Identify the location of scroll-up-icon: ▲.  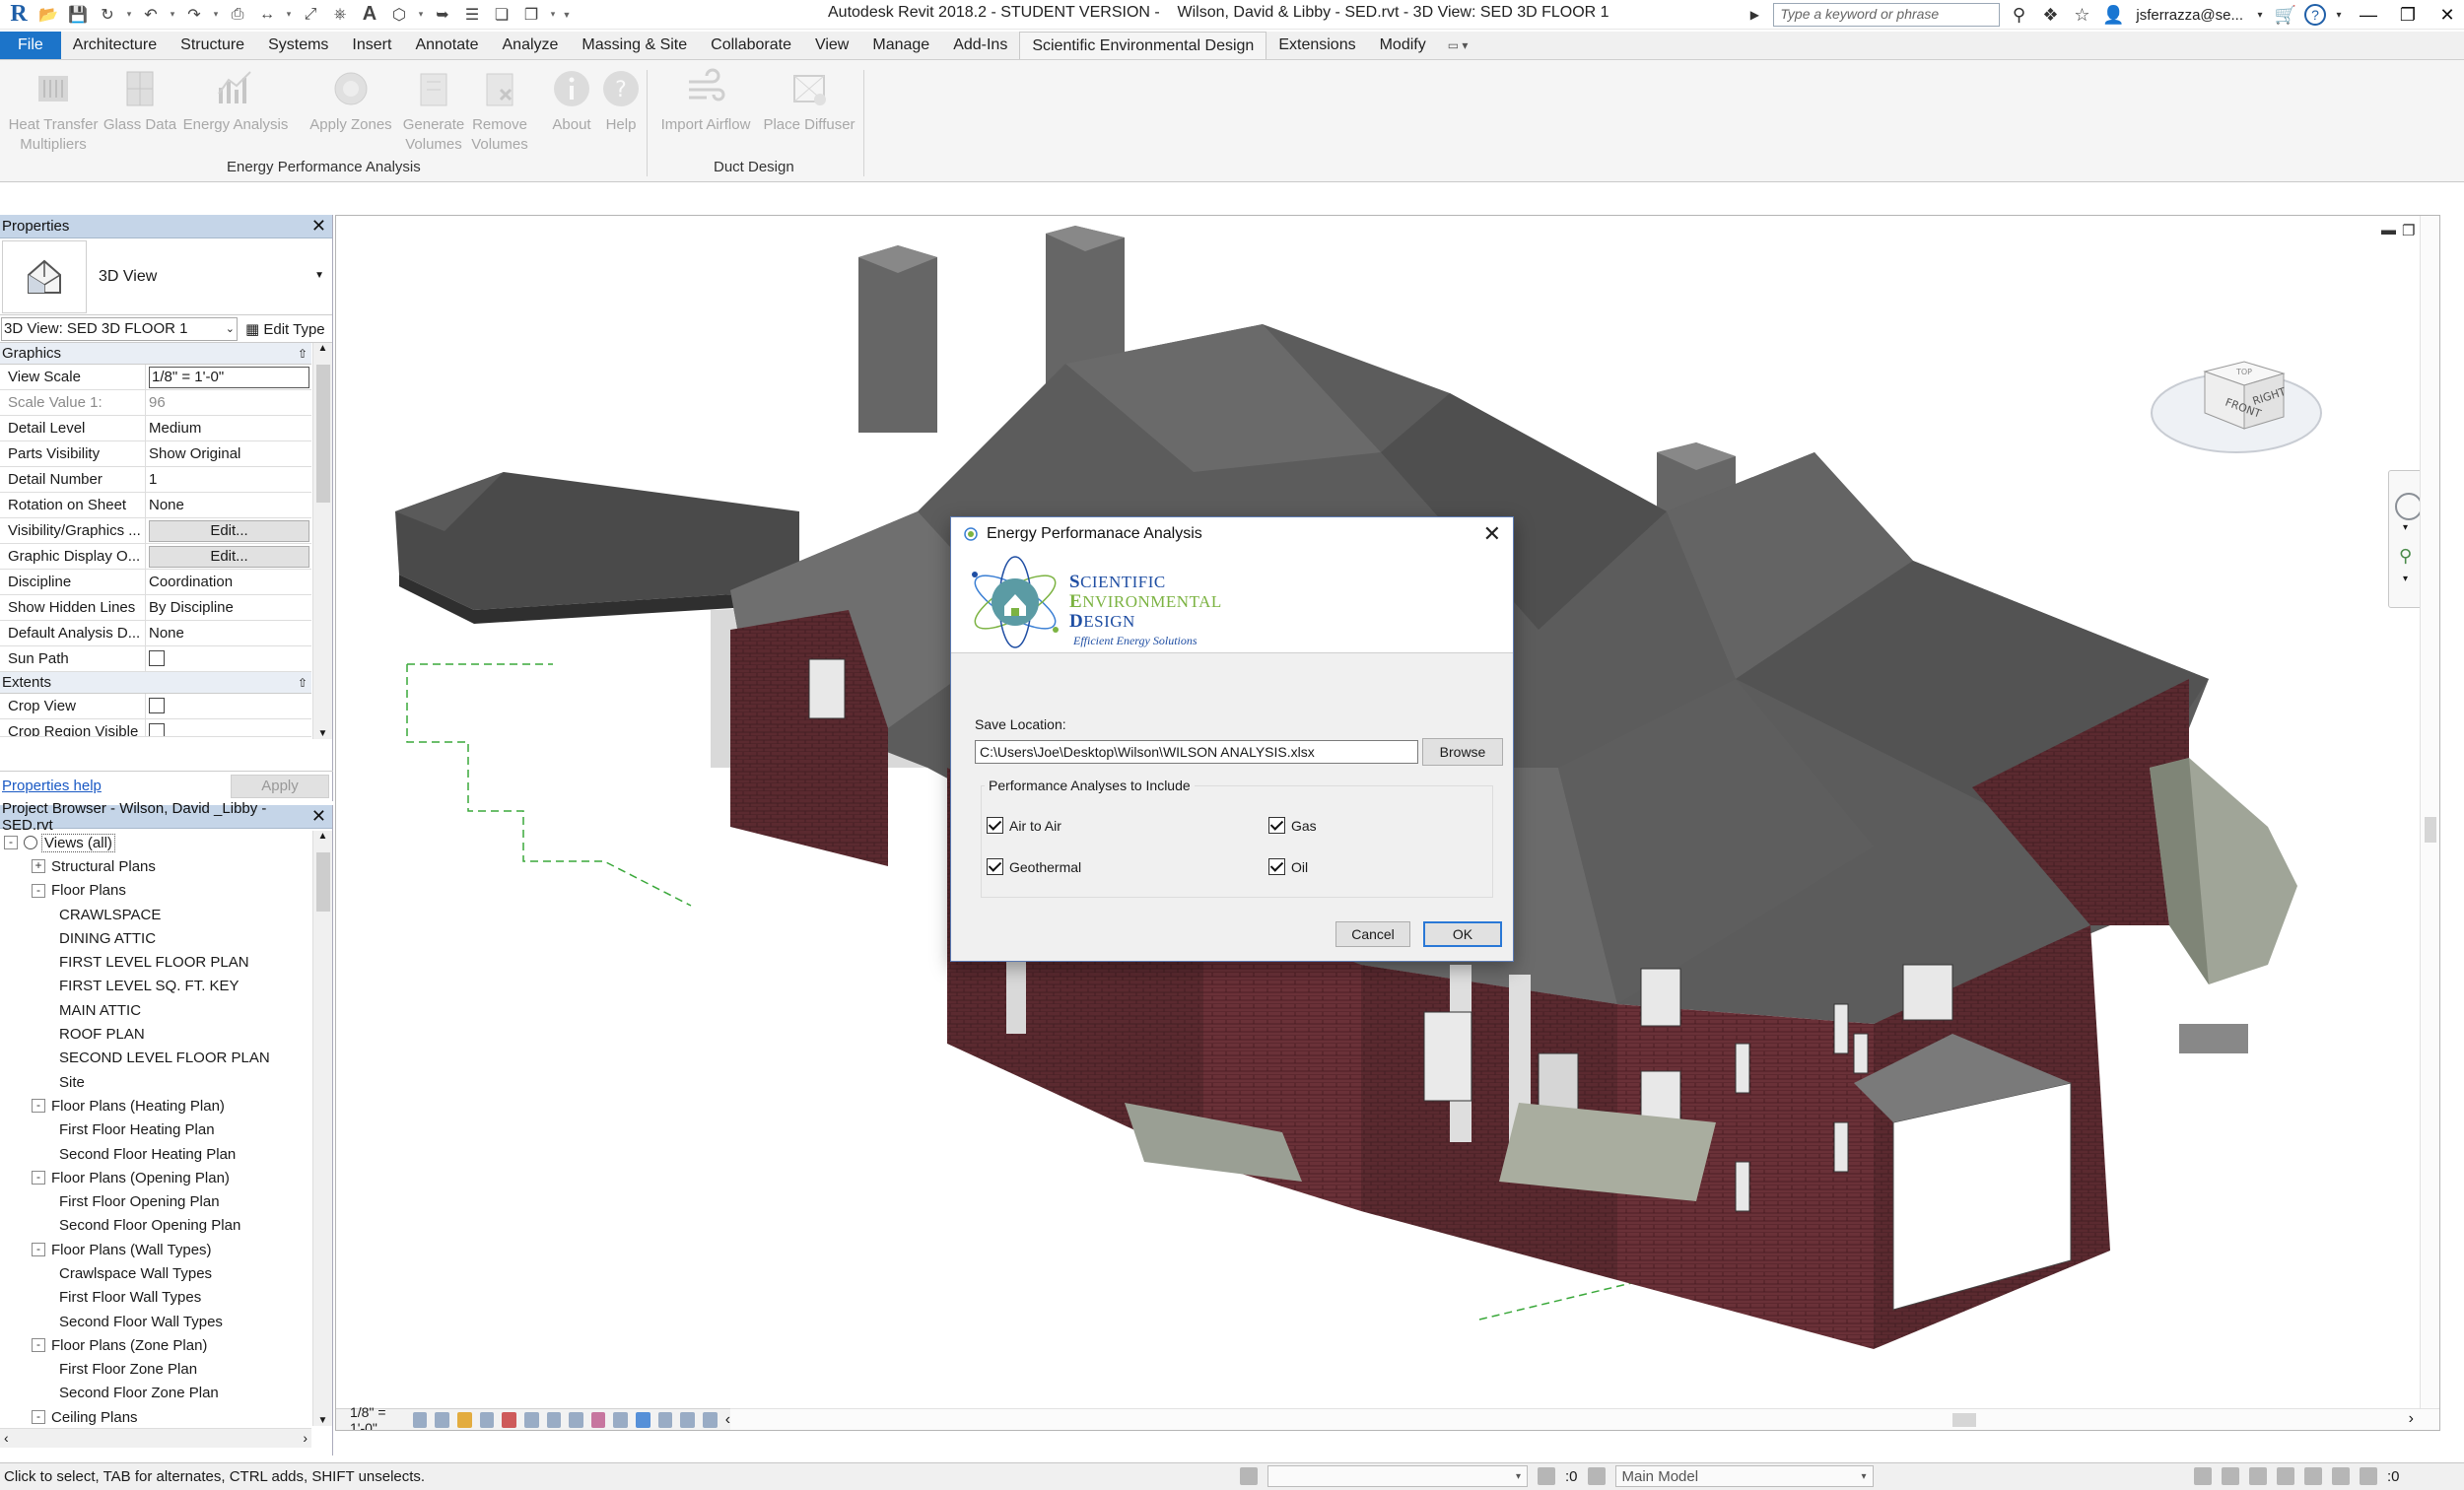
(322, 836).